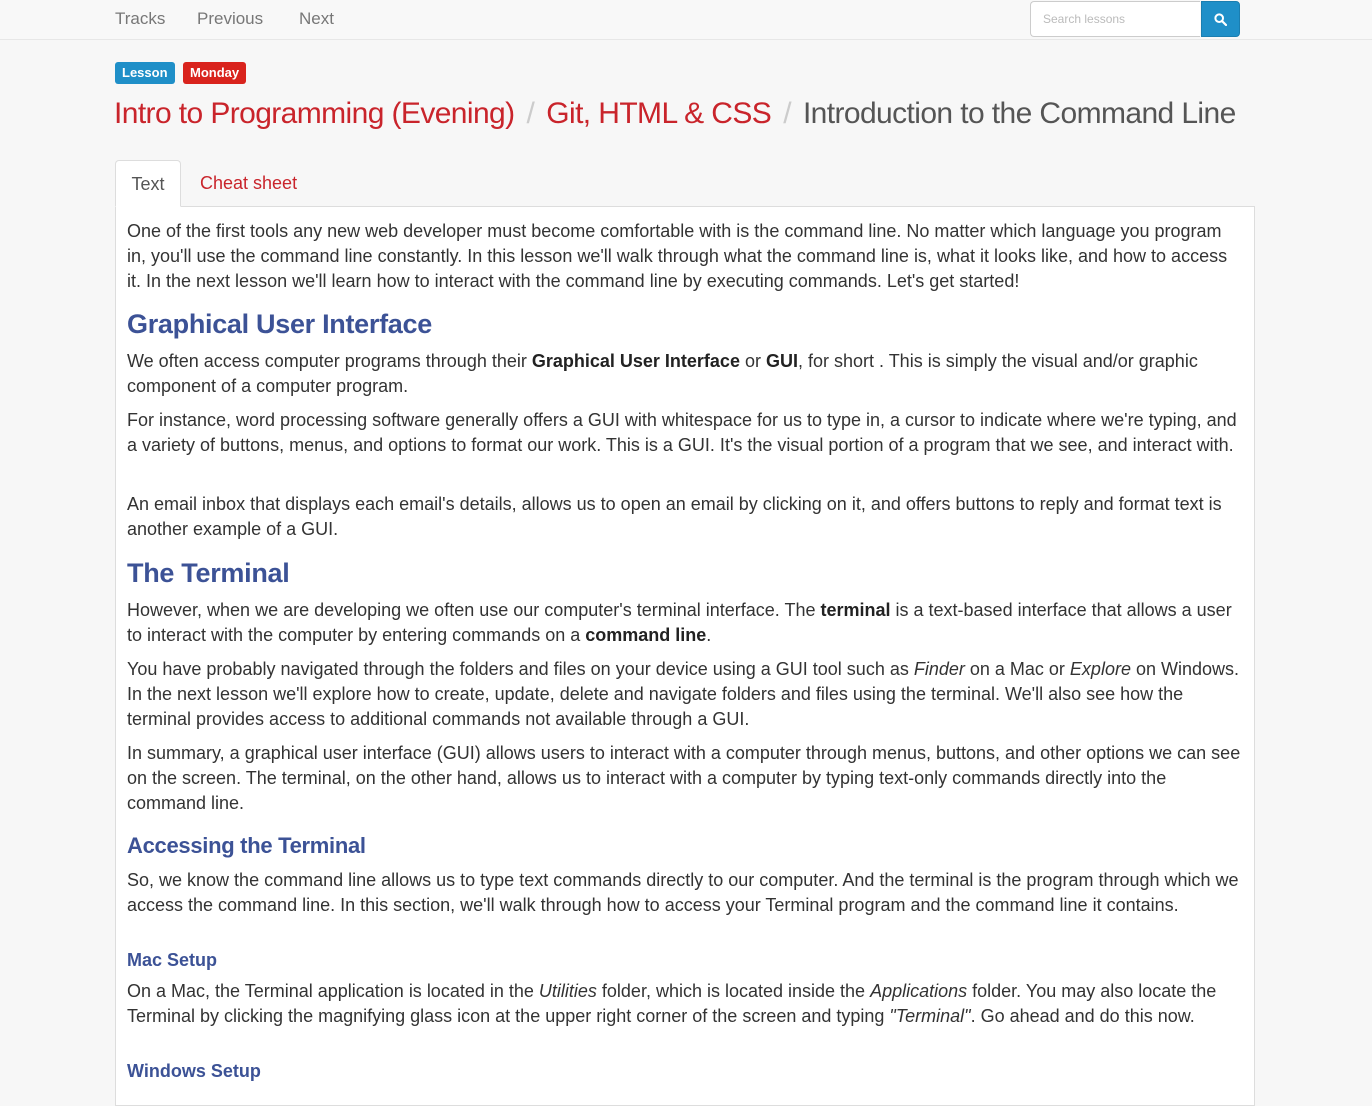 The image size is (1372, 1106). I want to click on search-input, so click(1115, 19).